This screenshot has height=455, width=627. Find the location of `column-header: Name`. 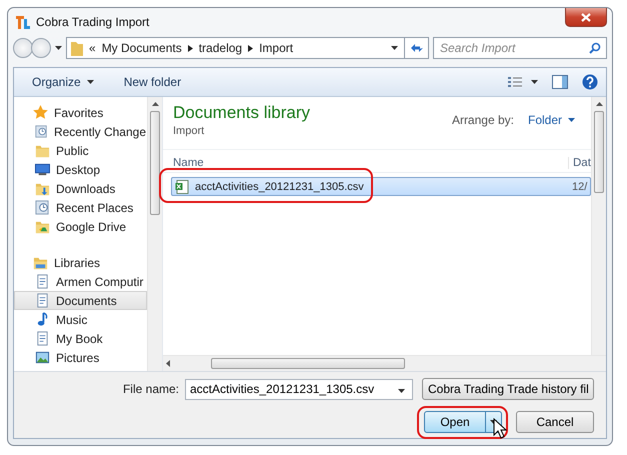

column-header: Name is located at coordinates (365, 163).